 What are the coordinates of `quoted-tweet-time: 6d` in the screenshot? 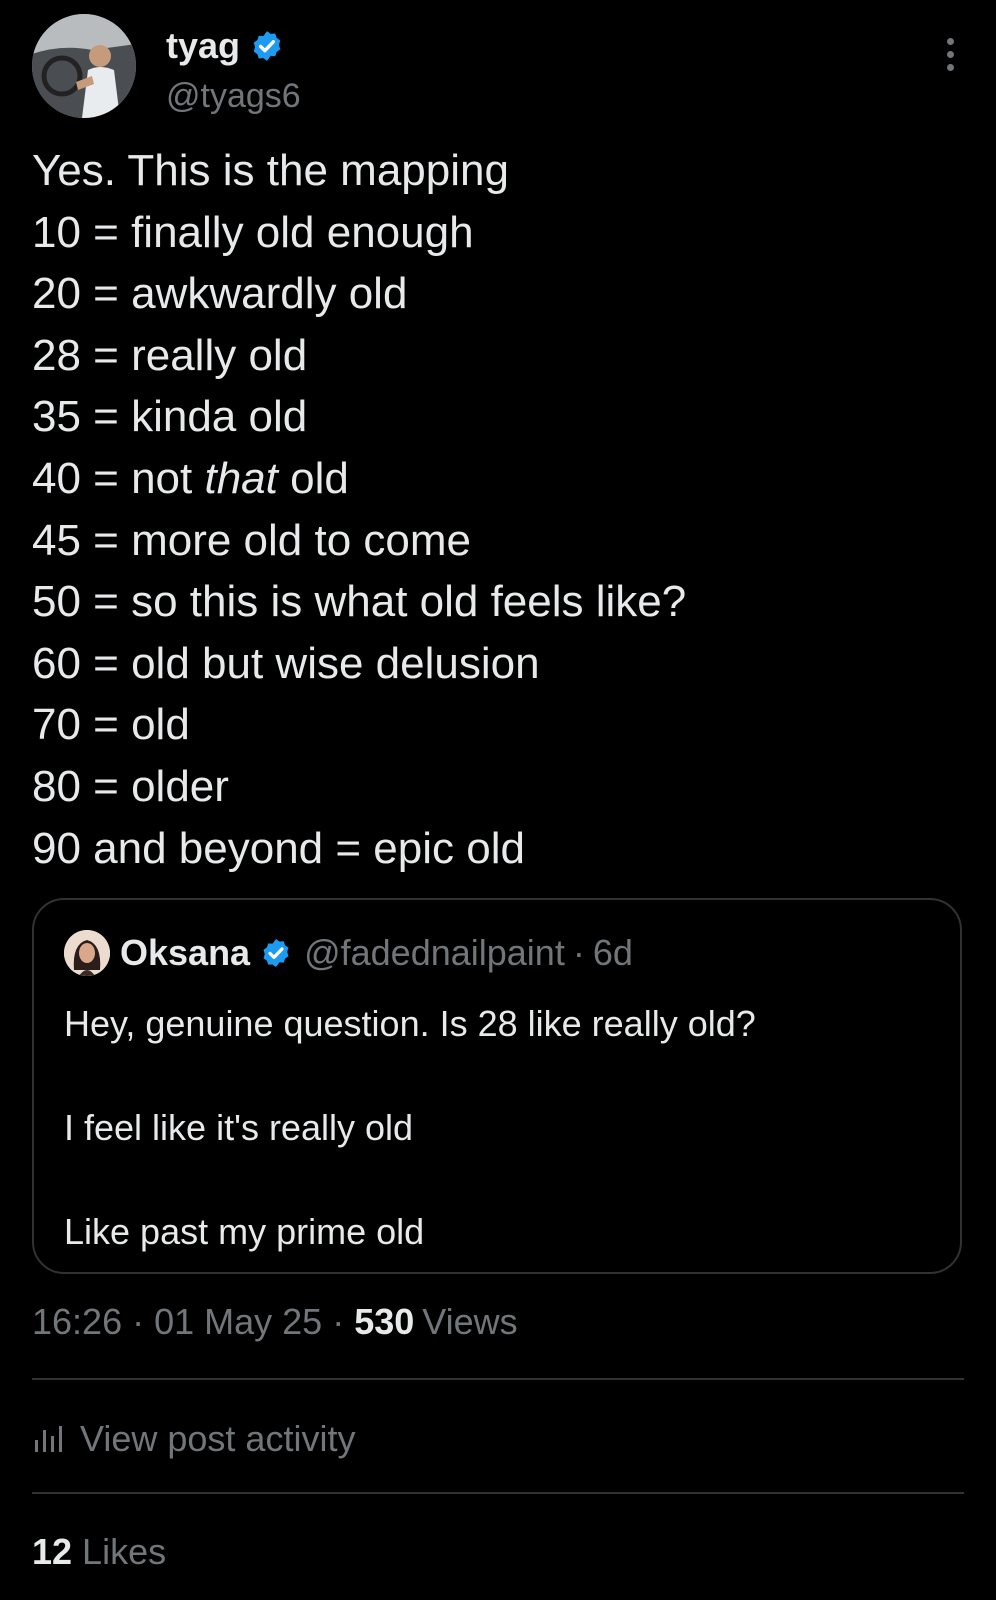 It's located at (613, 953).